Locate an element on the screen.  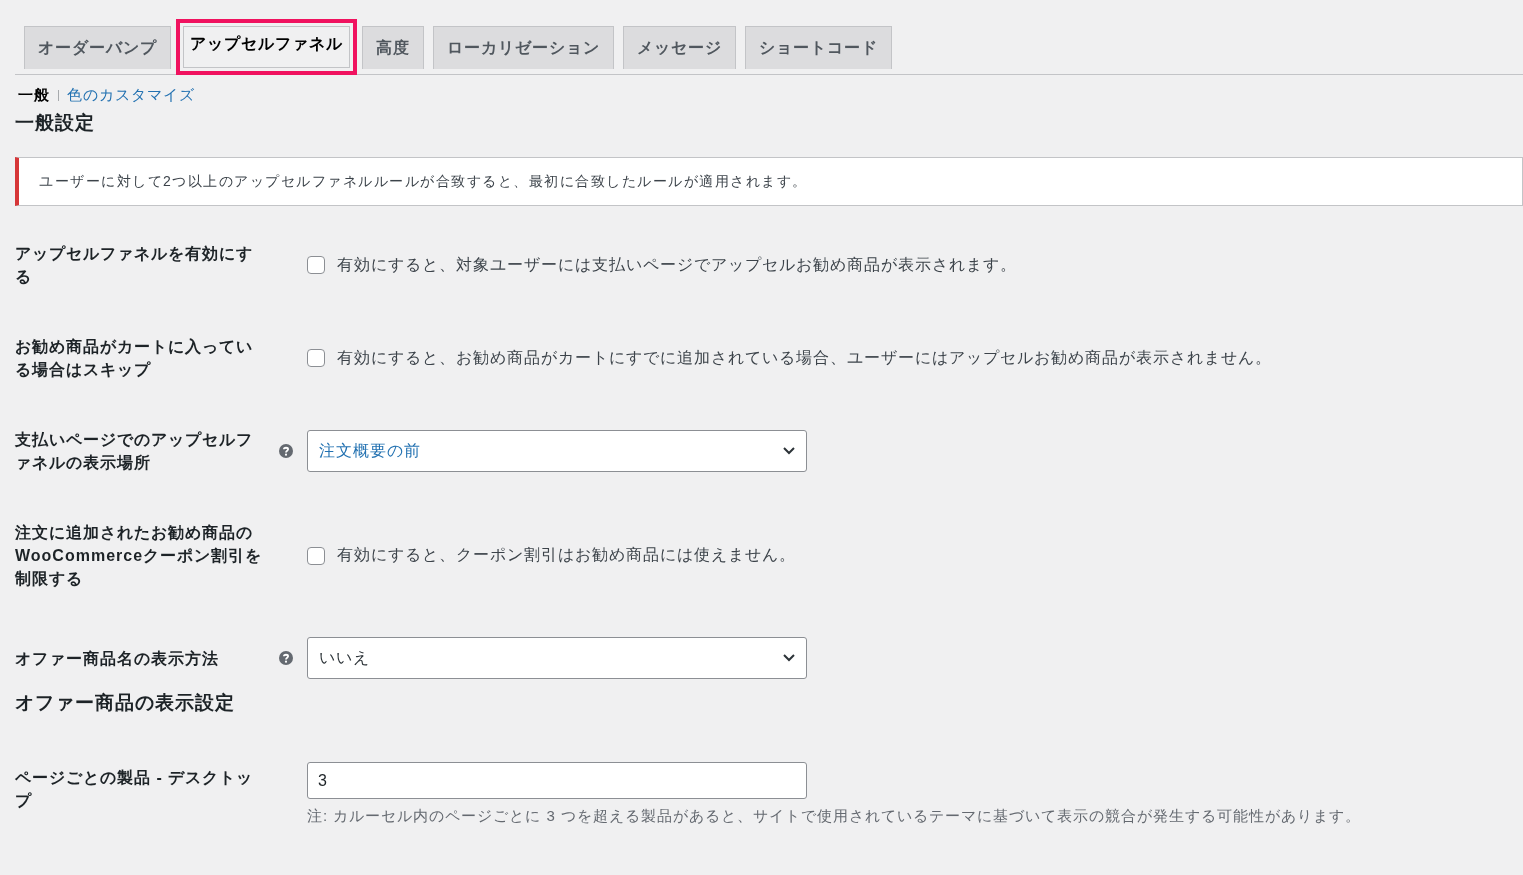
setting-label: 支払いページでのアップセルファネルの表示場所 is located at coordinates (134, 451).